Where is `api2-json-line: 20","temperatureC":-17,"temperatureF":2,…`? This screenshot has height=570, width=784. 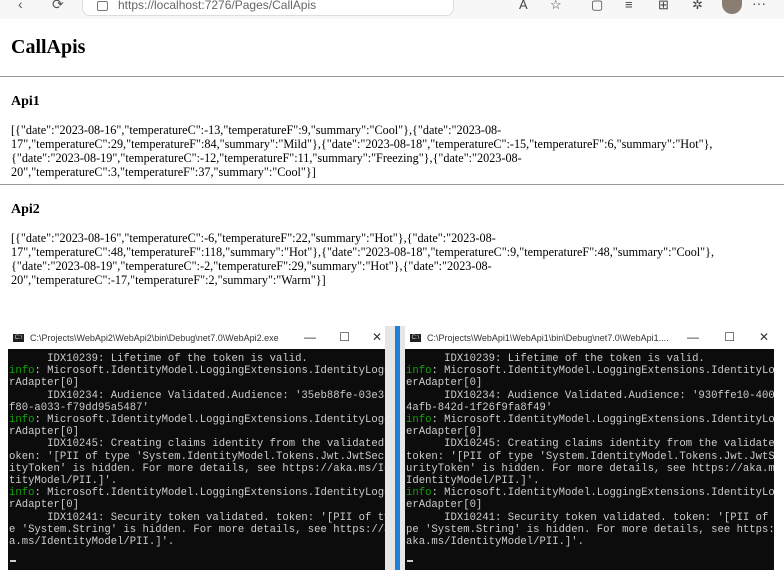 api2-json-line: 20","temperatureC":-17,"temperatureF":2,… is located at coordinates (168, 280).